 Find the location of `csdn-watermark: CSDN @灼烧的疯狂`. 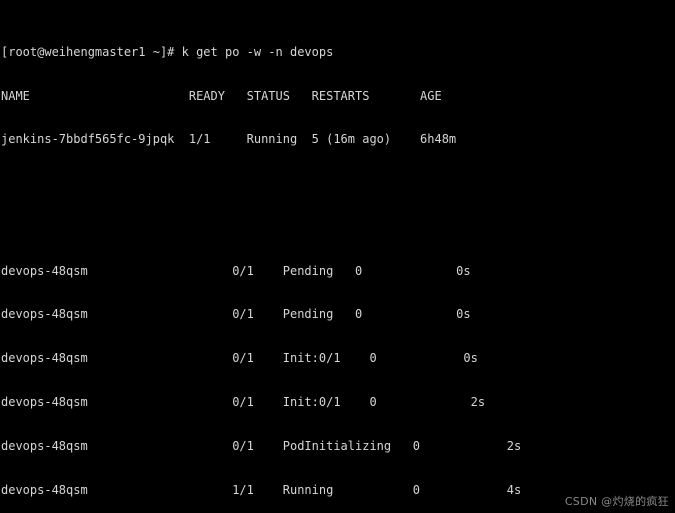

csdn-watermark: CSDN @灼烧的疯狂 is located at coordinates (616, 502).